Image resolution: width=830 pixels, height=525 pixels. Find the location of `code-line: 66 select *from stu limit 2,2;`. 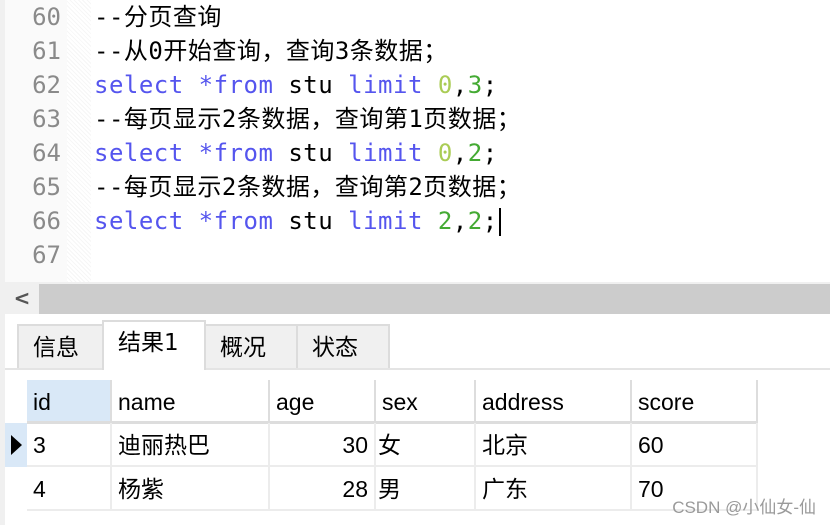

code-line: 66 select *from stu limit 2,2; is located at coordinates (417, 221).